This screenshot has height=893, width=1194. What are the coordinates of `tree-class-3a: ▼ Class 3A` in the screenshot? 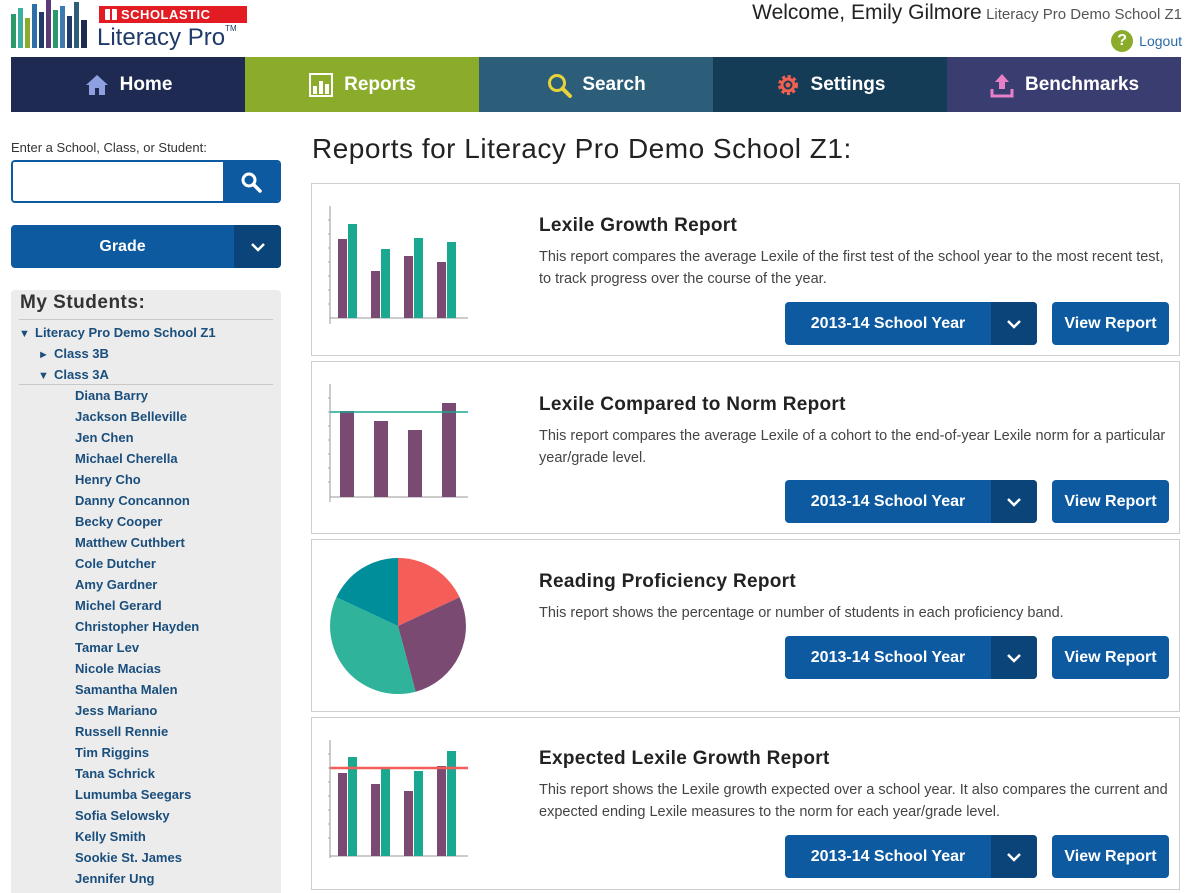 It's located at (146, 374).